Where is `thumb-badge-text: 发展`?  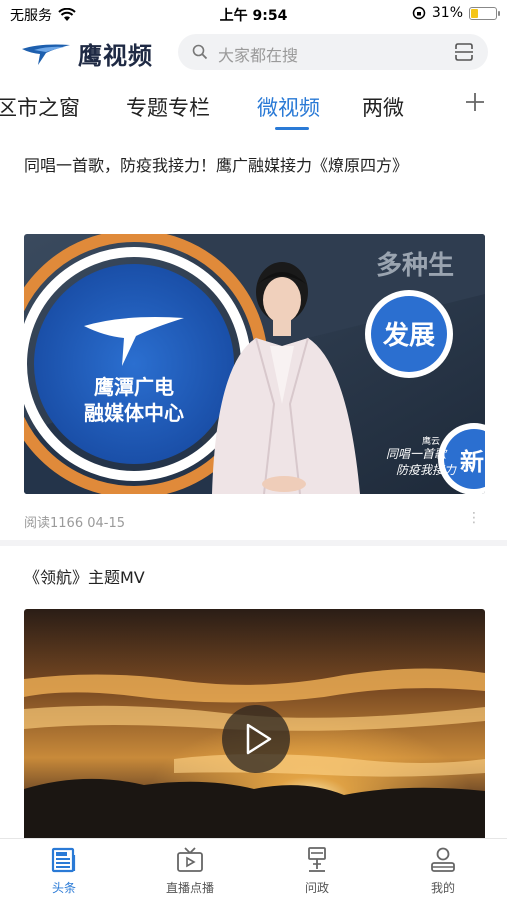
thumb-badge-text: 发展 is located at coordinates (408, 335).